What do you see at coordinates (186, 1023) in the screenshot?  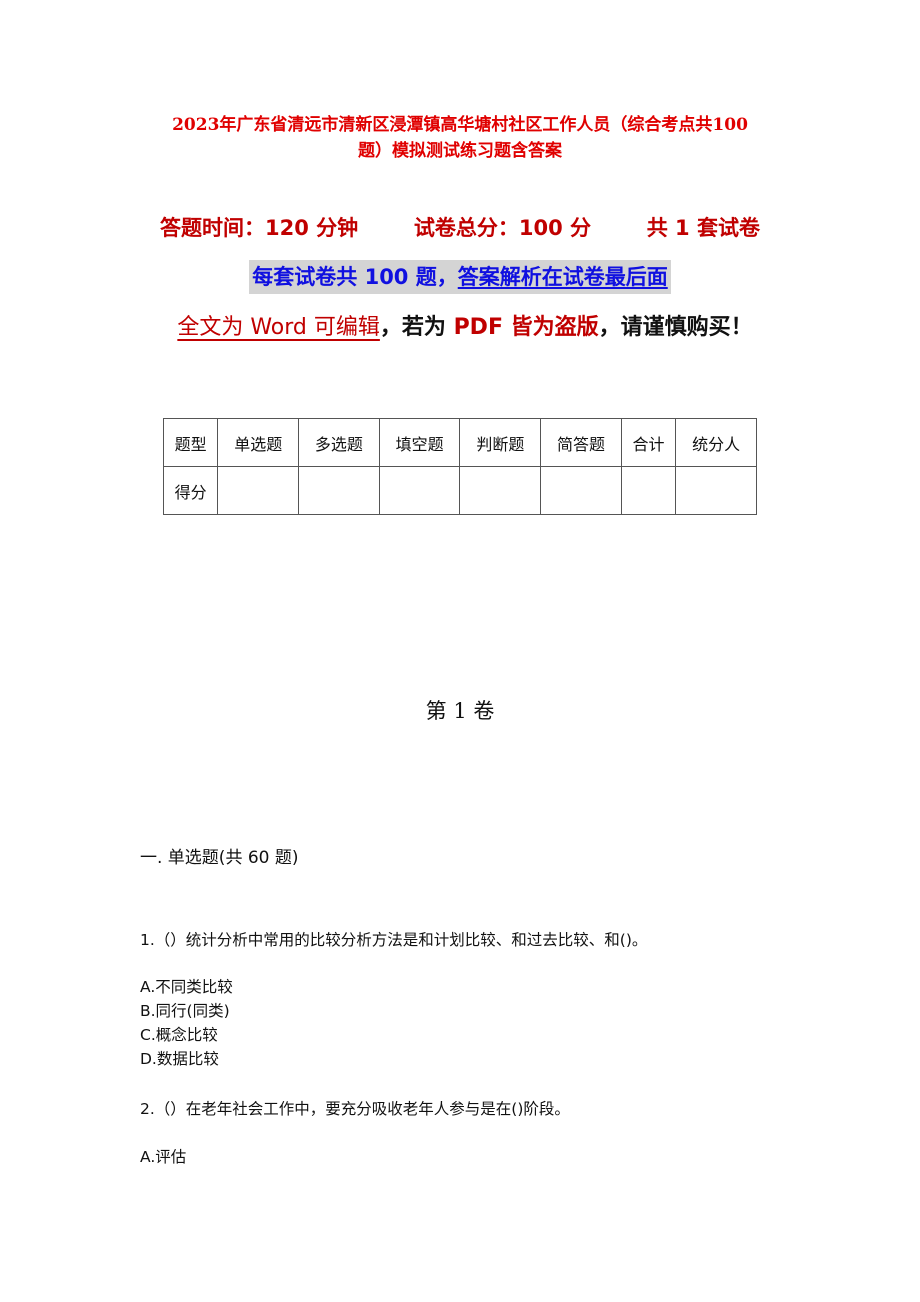 I see `question-1-options: A.不同类比较 B.同行(同类) C.概念比较 D.数据比较` at bounding box center [186, 1023].